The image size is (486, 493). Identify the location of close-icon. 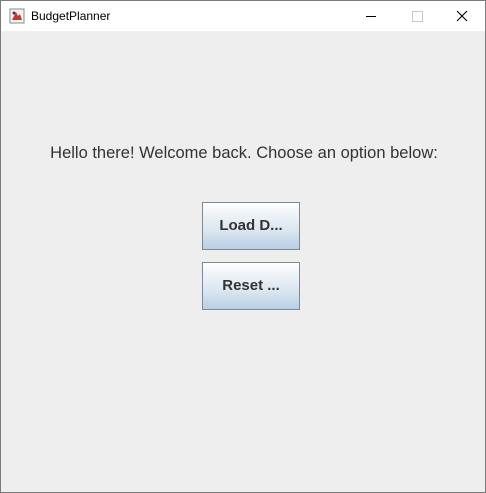
(462, 16).